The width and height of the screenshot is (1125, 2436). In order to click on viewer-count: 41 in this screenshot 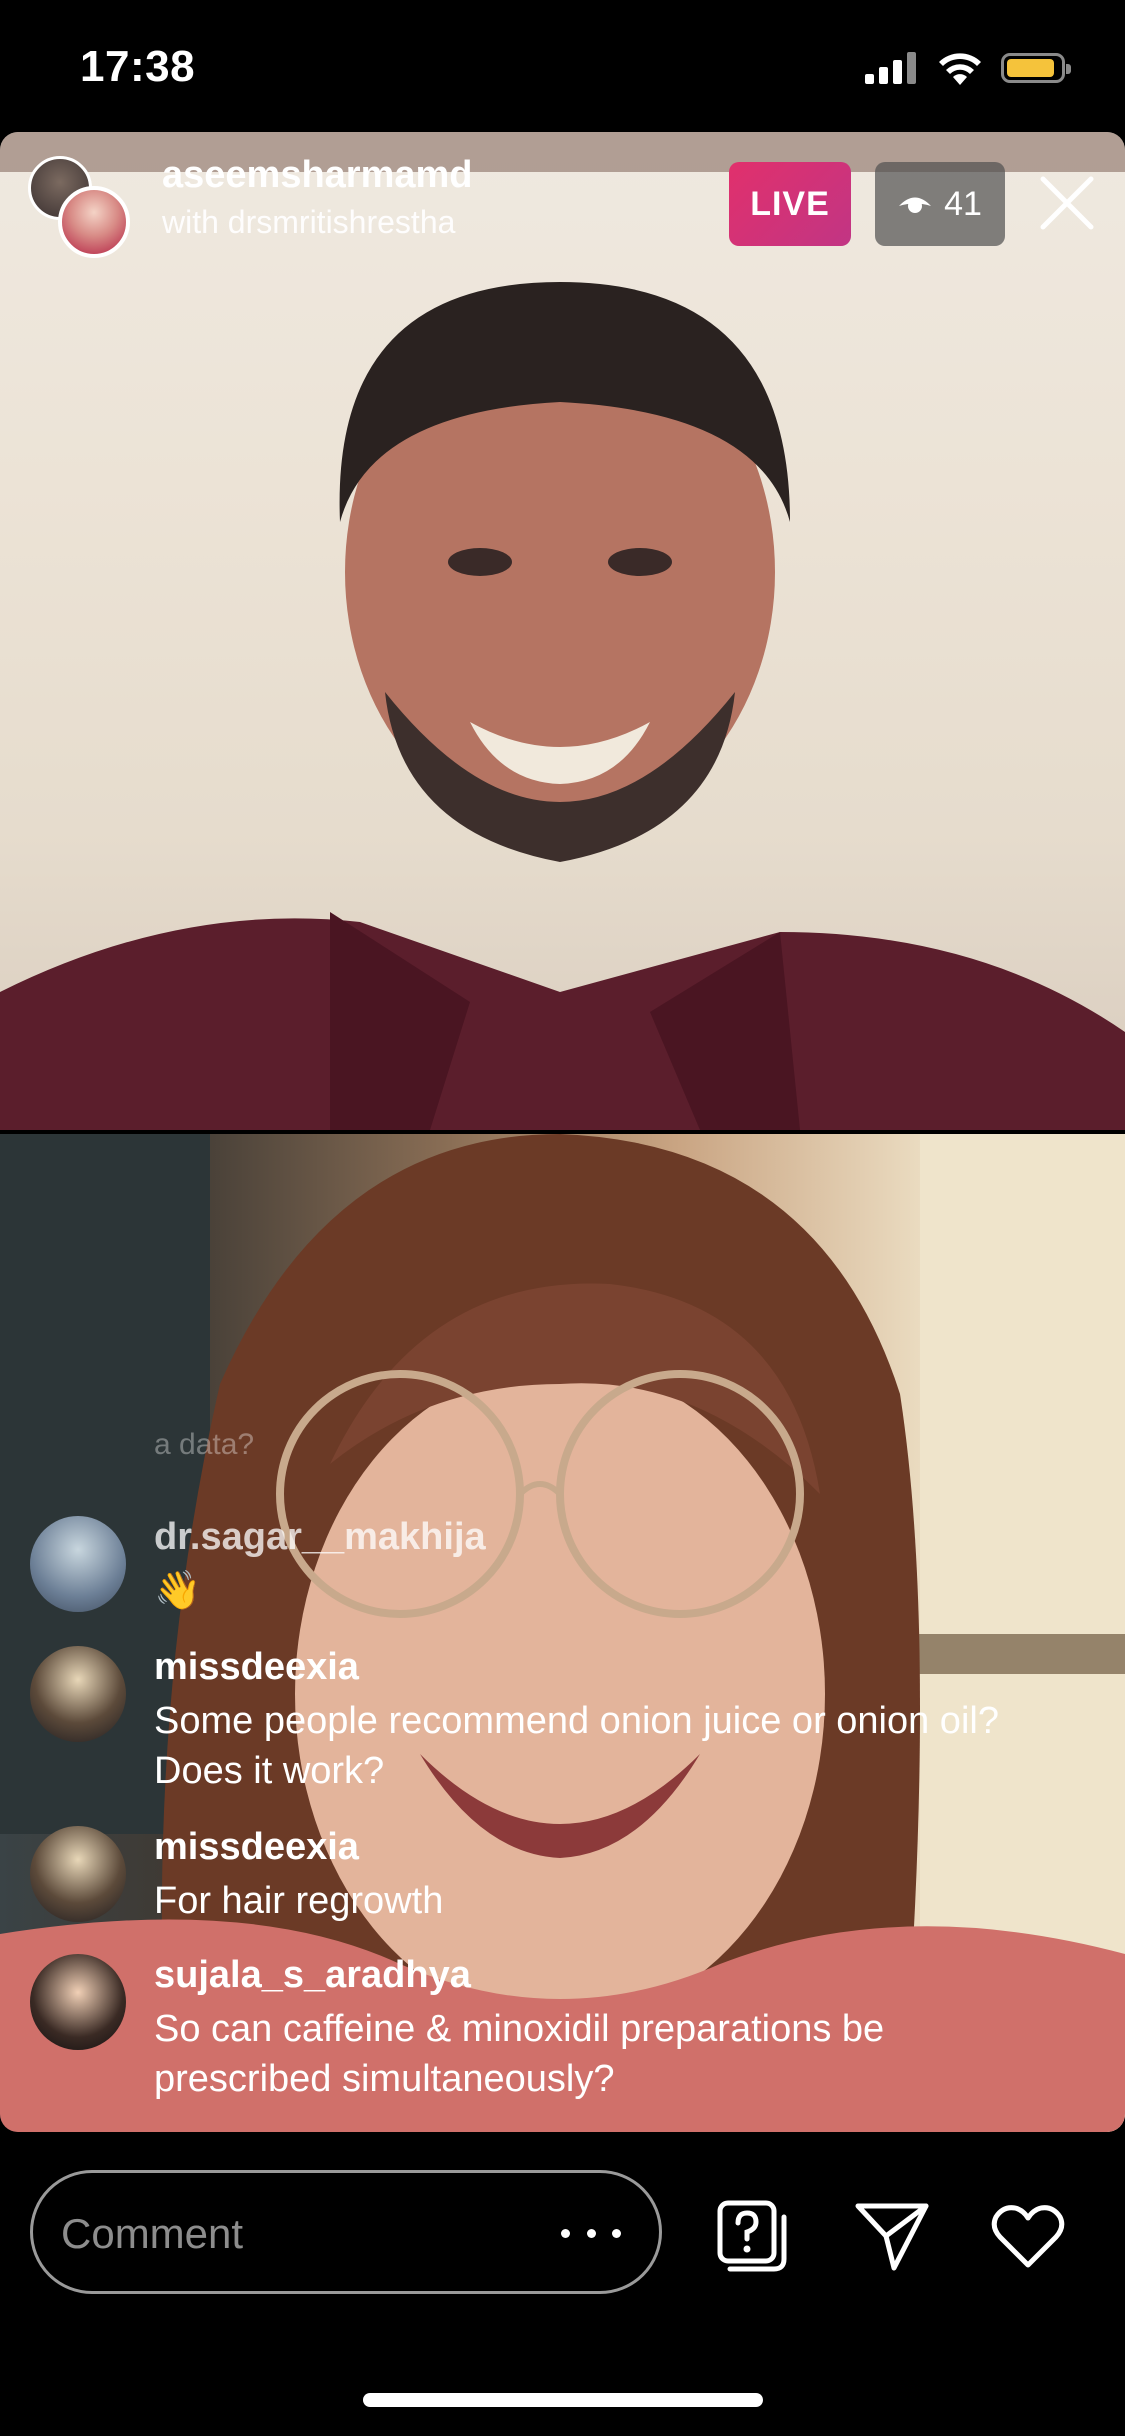, I will do `click(963, 203)`.